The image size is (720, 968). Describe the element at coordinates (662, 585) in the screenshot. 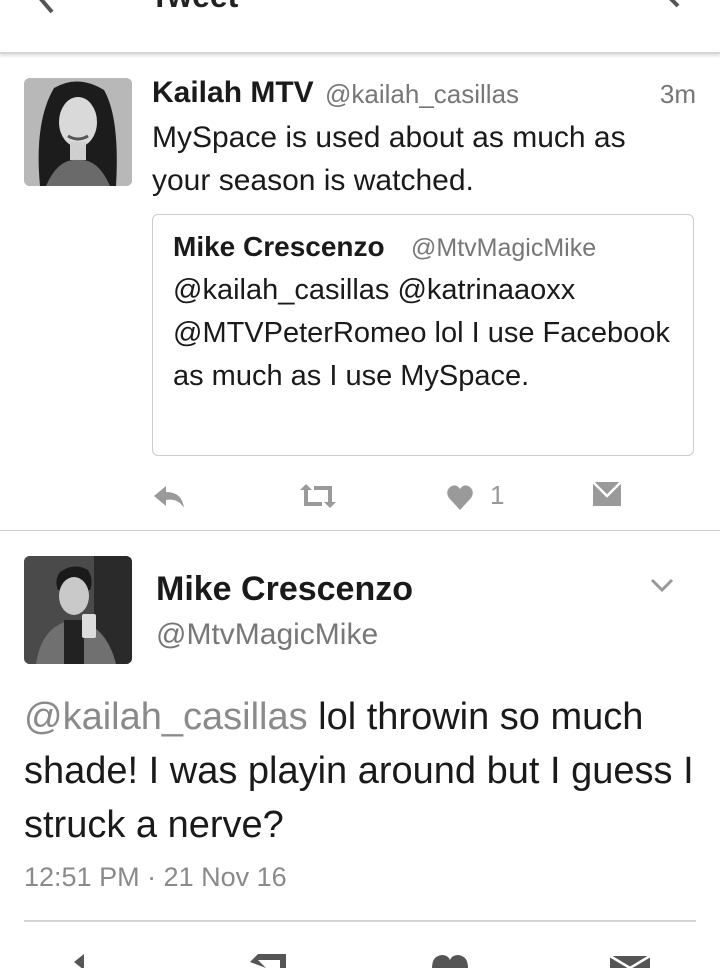

I see `chevron-down-icon` at that location.